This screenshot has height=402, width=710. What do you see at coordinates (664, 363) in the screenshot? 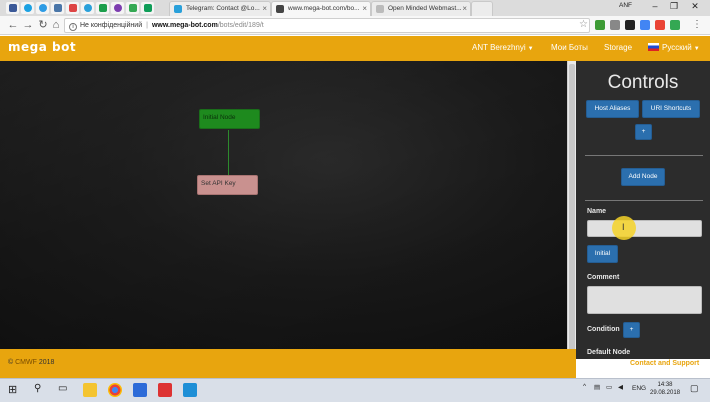
I see `contact-support-link: Contact and Support` at bounding box center [664, 363].